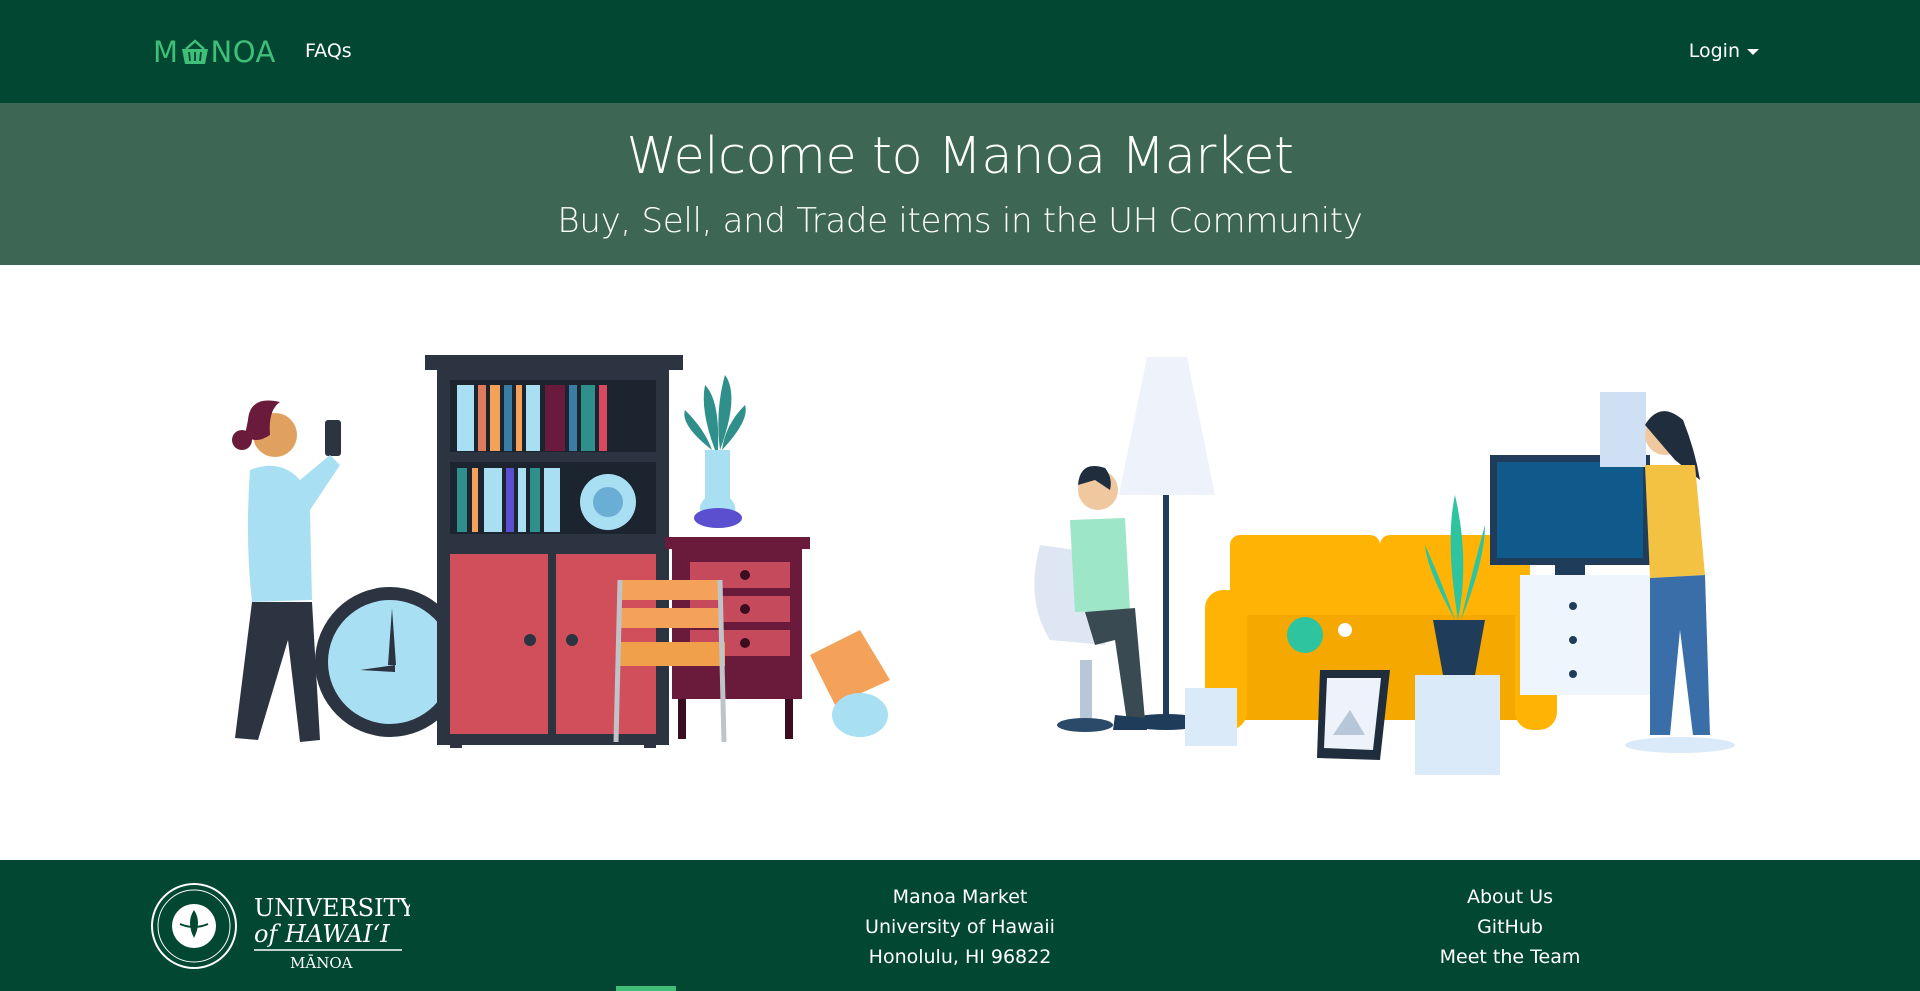 This screenshot has width=1920, height=991. What do you see at coordinates (166, 52) in the screenshot?
I see `brand-prefix: M` at bounding box center [166, 52].